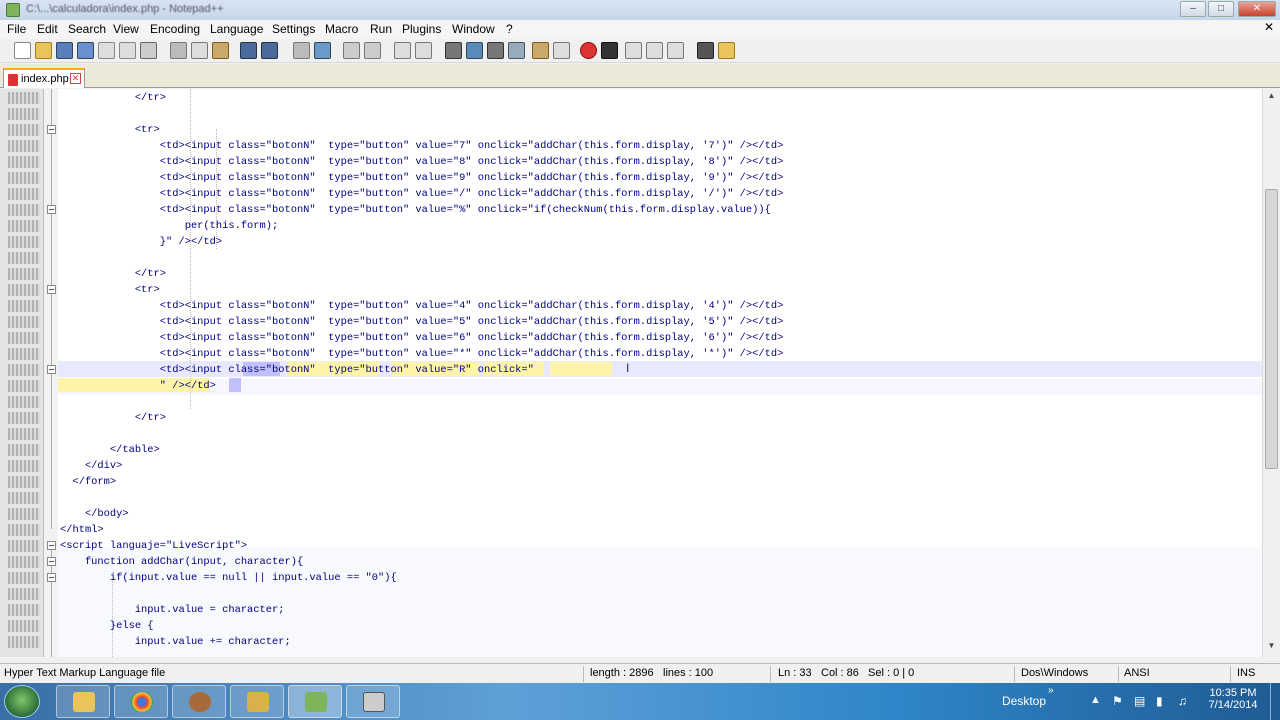 Image resolution: width=1280 pixels, height=720 pixels. I want to click on code-line: input.value += character;, so click(175, 642).